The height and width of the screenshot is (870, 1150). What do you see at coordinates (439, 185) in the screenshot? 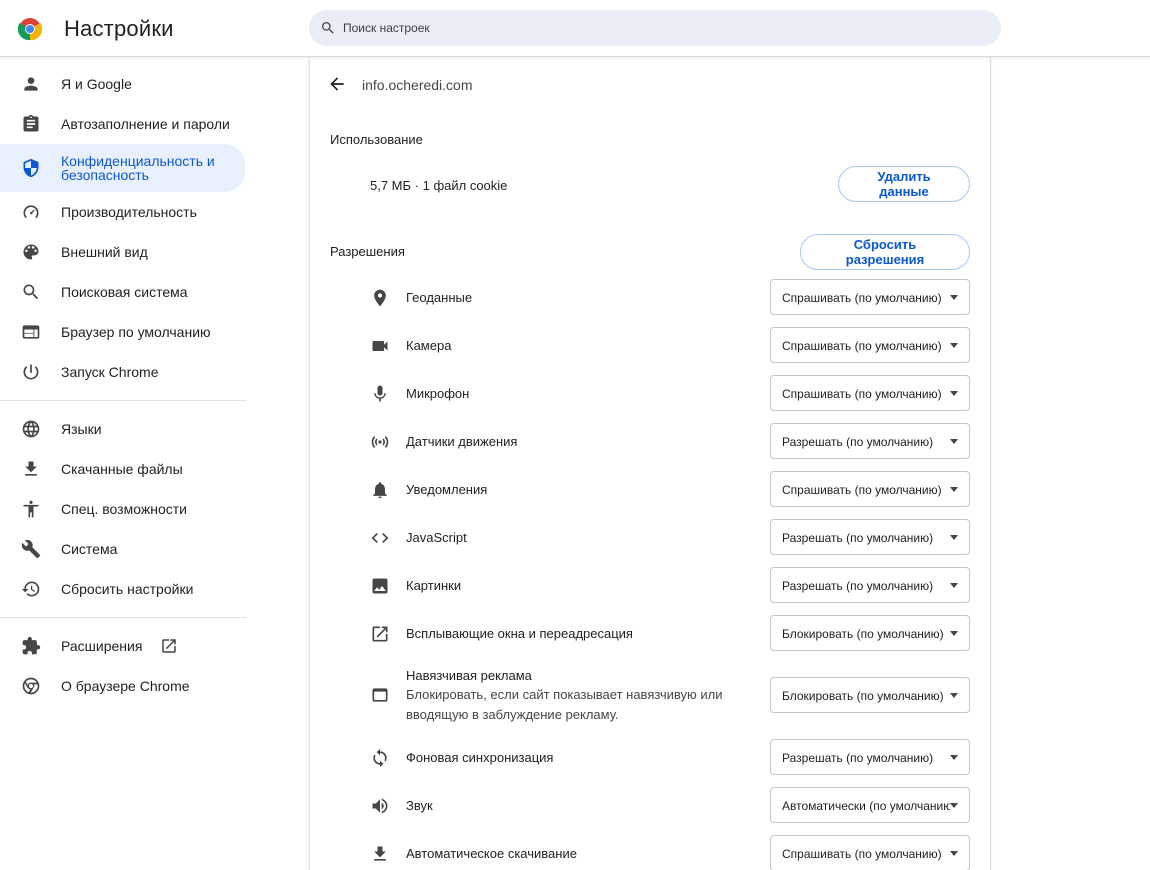
I see `usage-summary: 5,7 МБ · 1 файл cookie` at bounding box center [439, 185].